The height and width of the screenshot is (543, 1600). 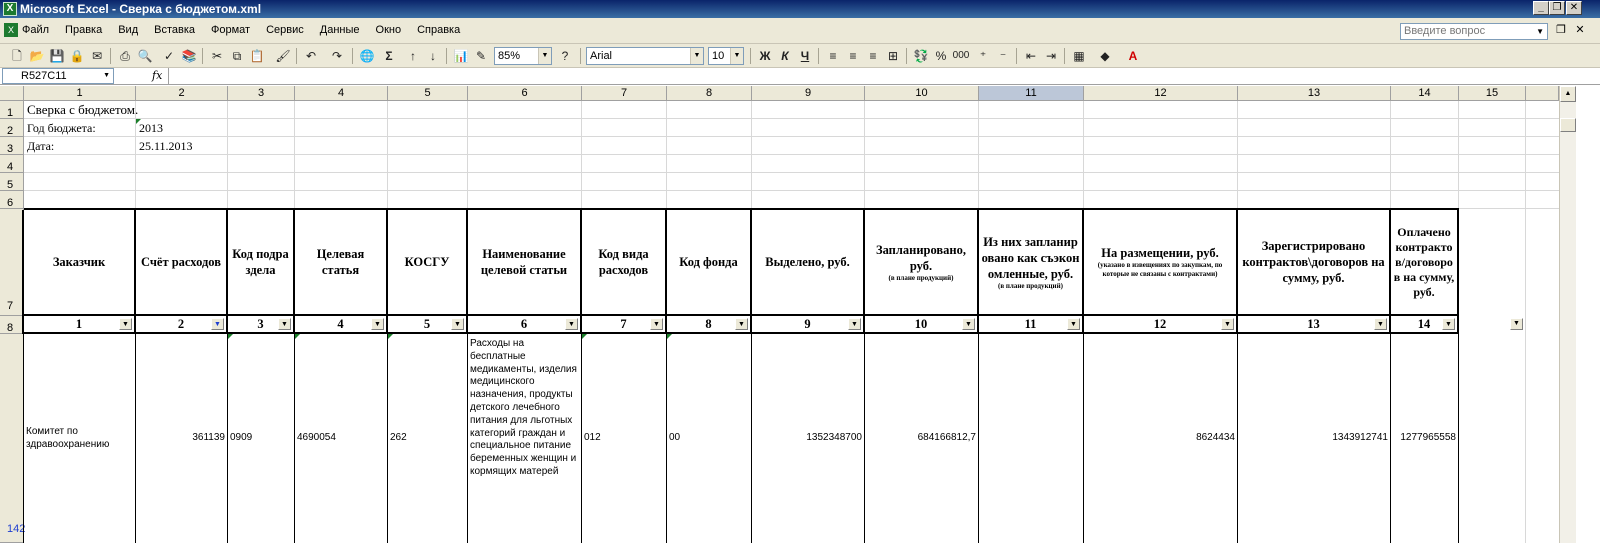 What do you see at coordinates (1161, 325) in the screenshot?
I see `column-number-cell: 12 ▼` at bounding box center [1161, 325].